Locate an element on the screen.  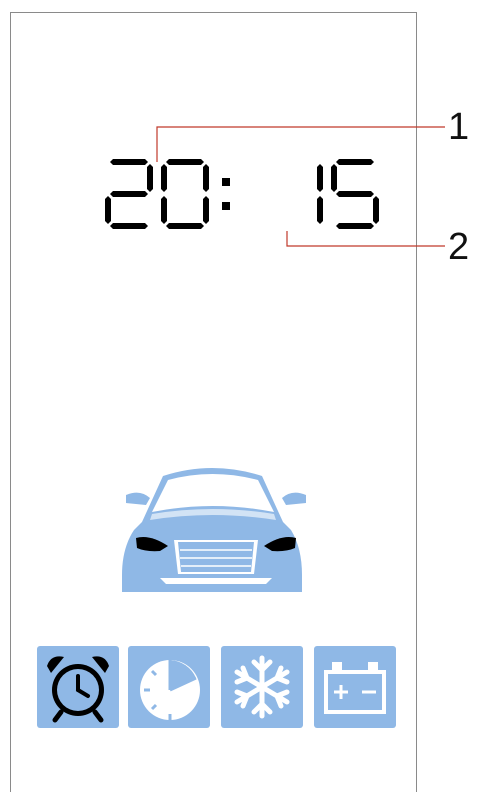
callout-label-2: 2 is located at coordinates (459, 247).